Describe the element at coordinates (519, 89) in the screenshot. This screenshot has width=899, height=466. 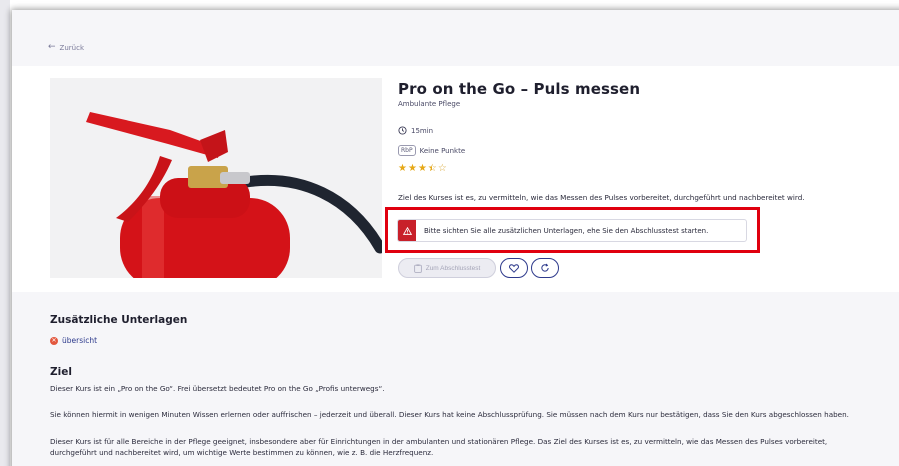
I see `course-title: Pro on the Go – Puls messen` at that location.